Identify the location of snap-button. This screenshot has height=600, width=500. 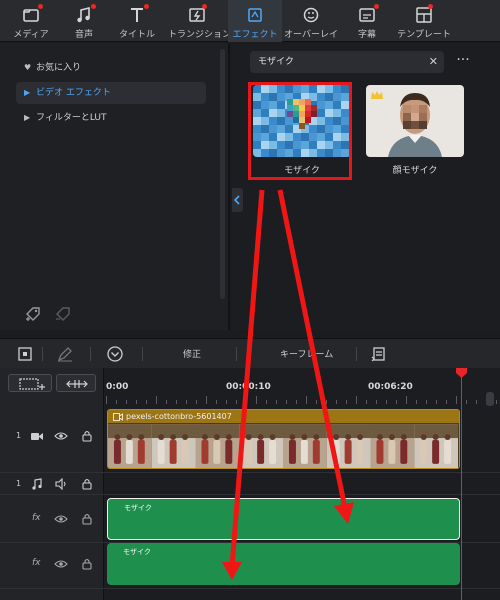
(76, 383).